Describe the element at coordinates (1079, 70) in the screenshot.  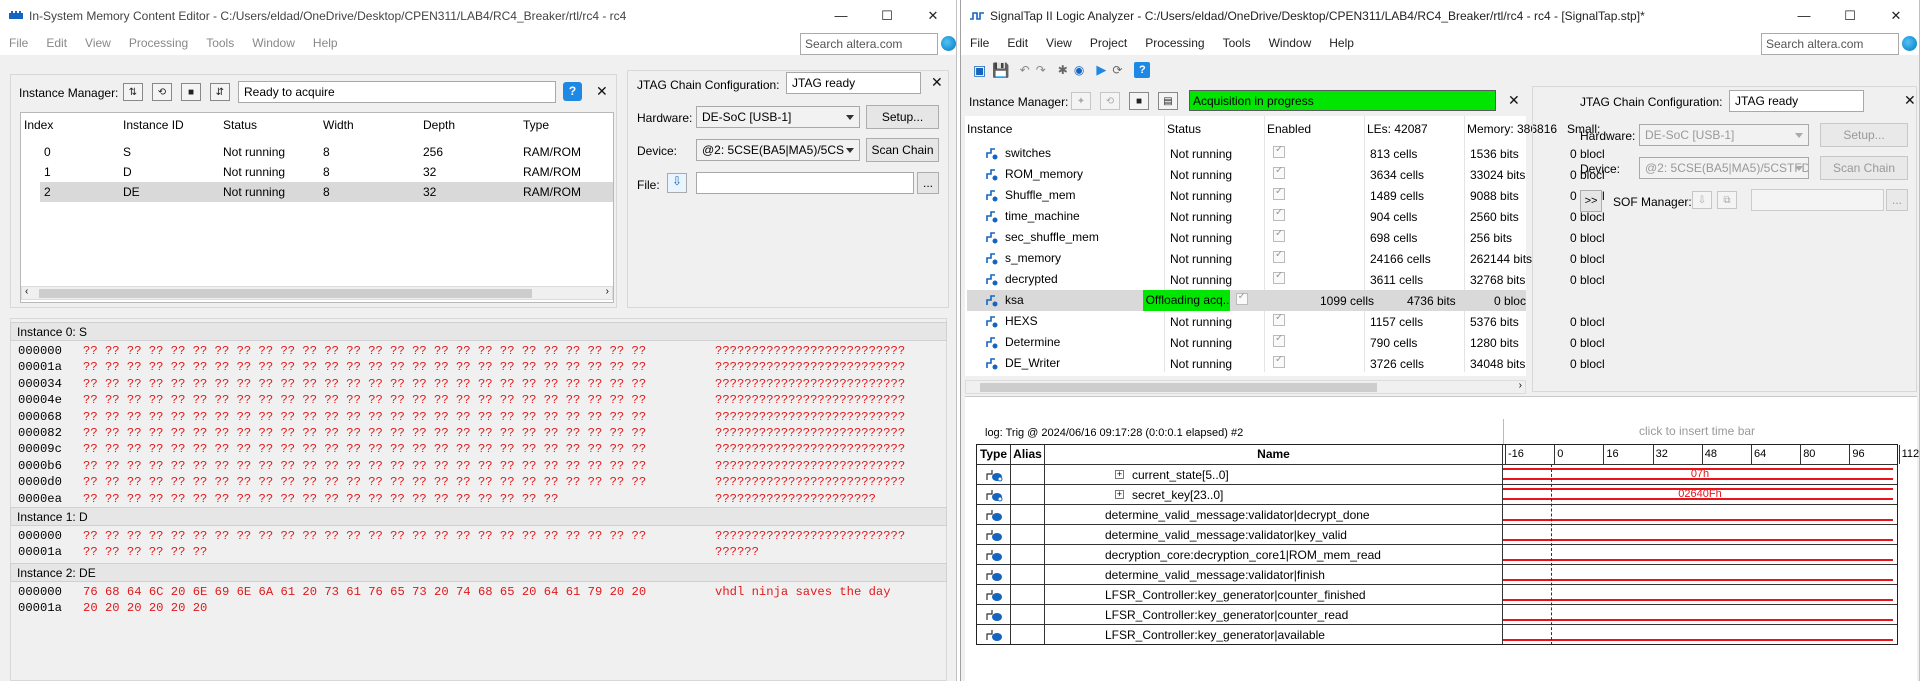
I see `binoculars-icon: ◉` at that location.